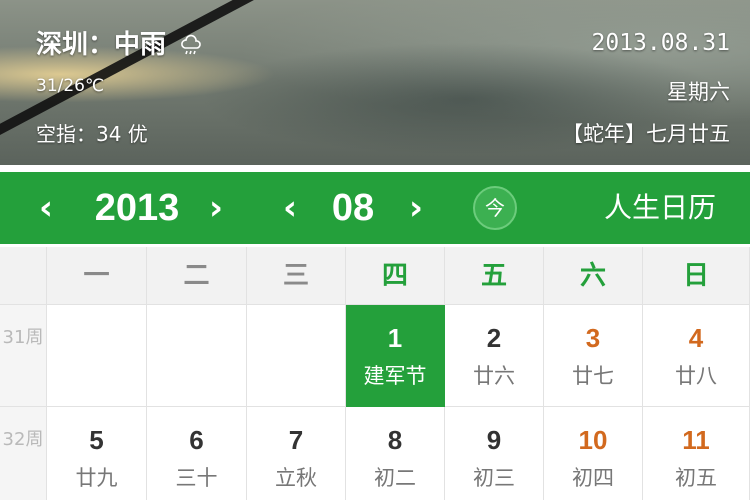  Describe the element at coordinates (196, 440) in the screenshot. I see `day-number: 6` at that location.